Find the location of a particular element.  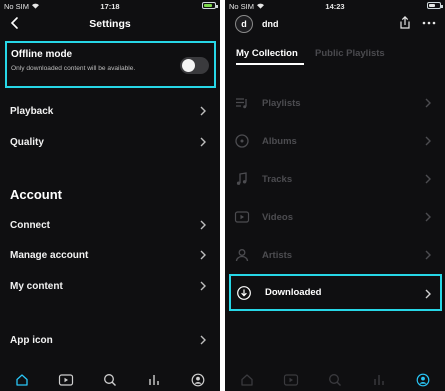

status-time: 17:18 is located at coordinates (110, 6).